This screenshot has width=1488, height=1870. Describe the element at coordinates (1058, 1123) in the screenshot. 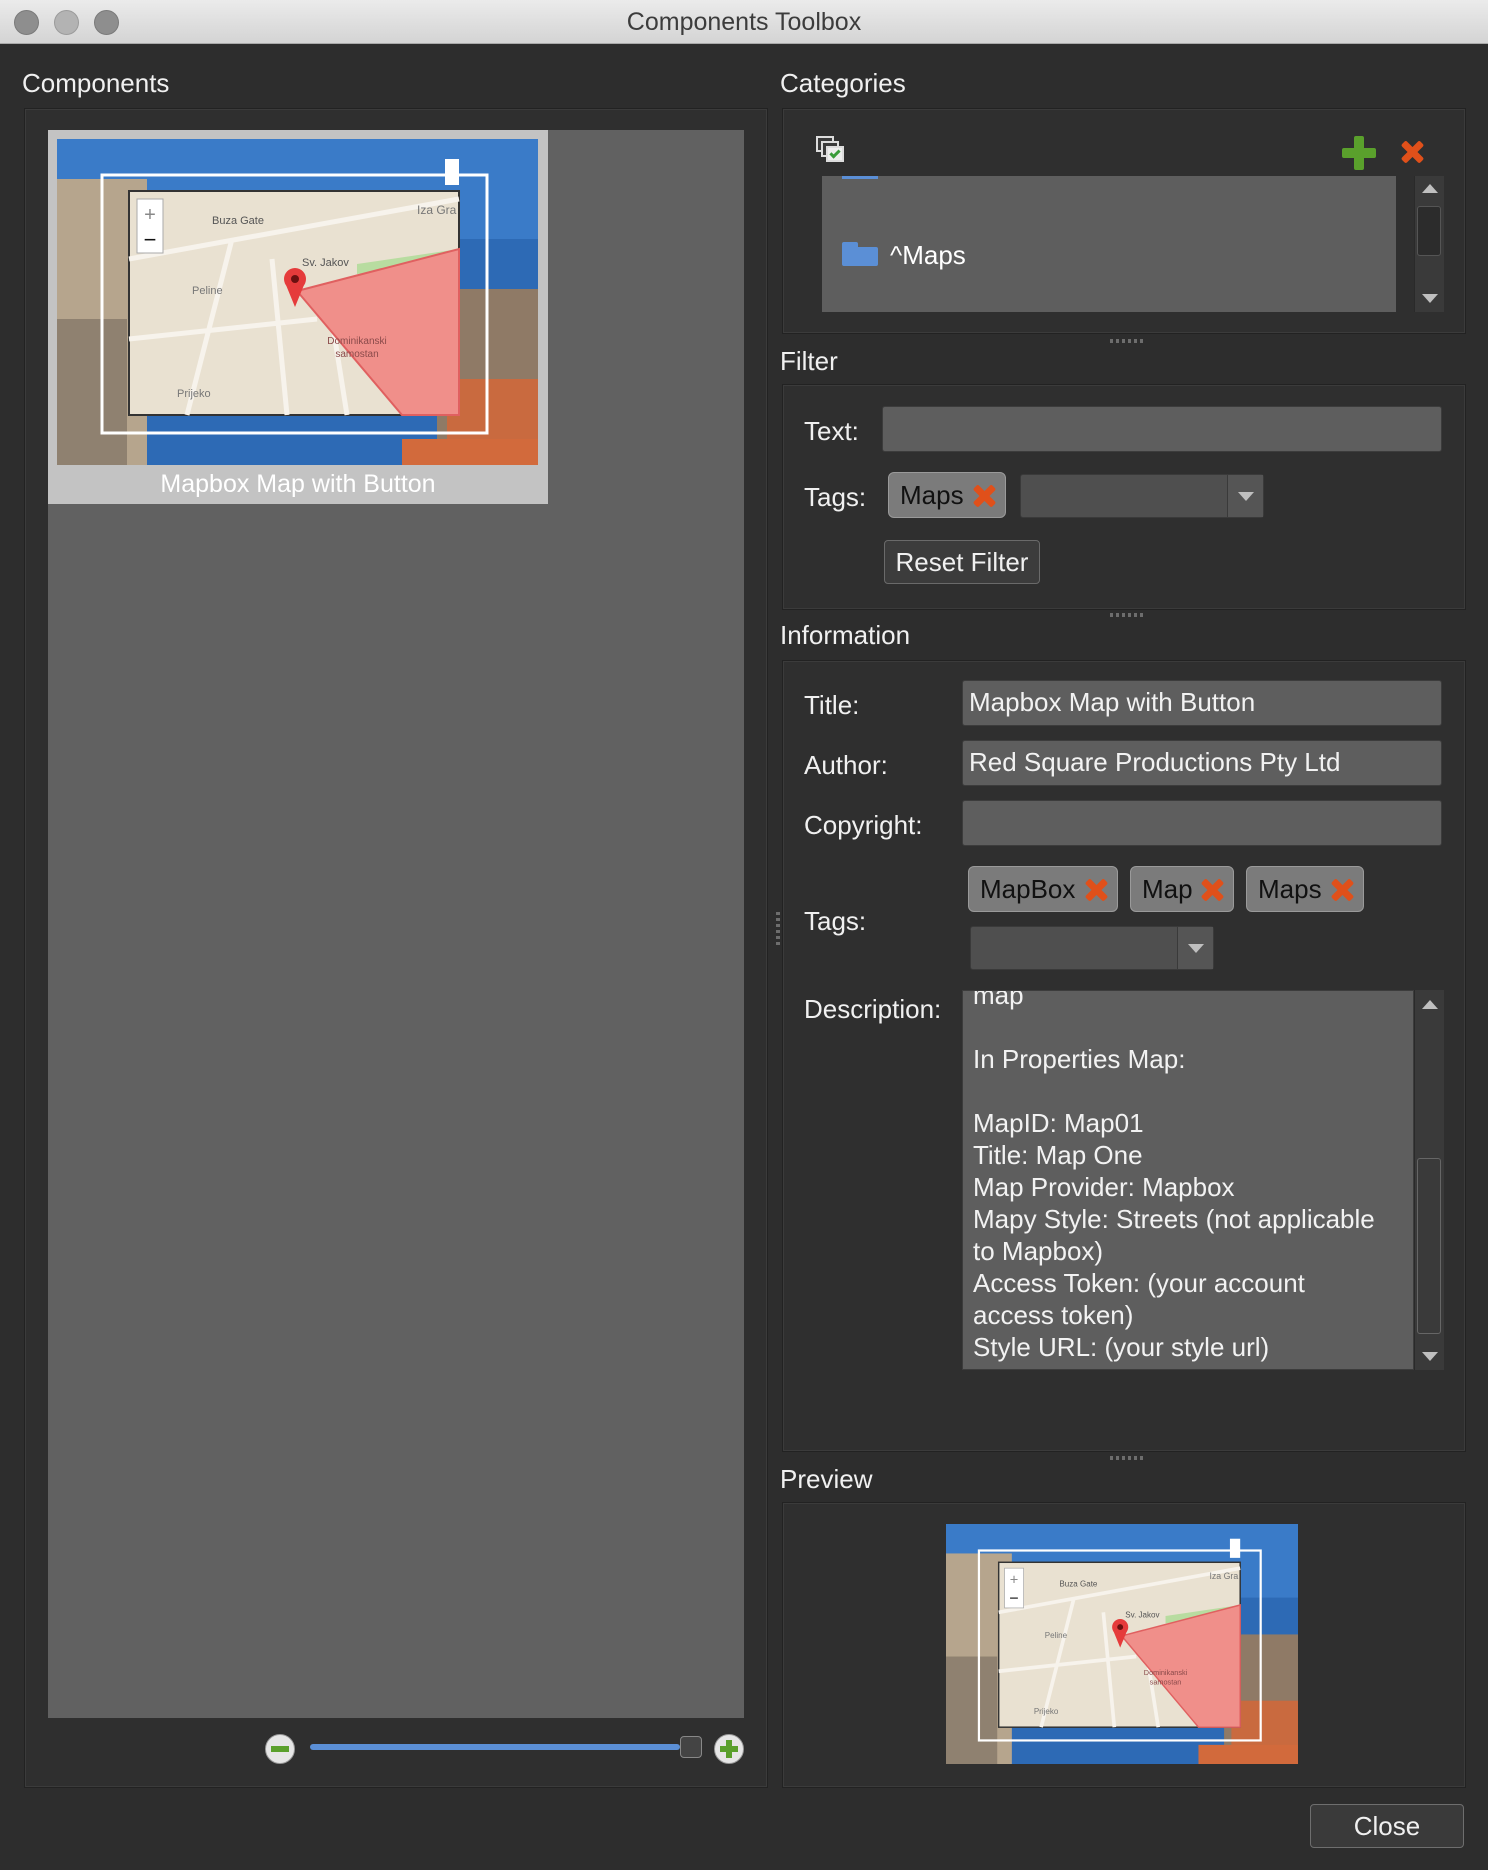

I see `description-line: MapID: Map01` at that location.